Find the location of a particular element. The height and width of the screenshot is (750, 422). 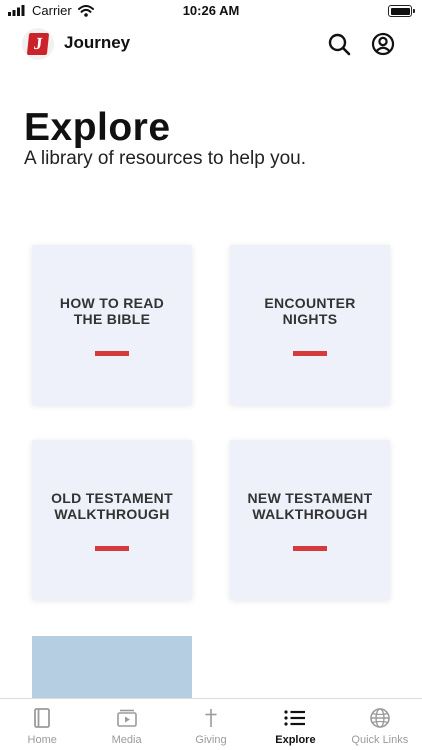

search-button is located at coordinates (339, 44).